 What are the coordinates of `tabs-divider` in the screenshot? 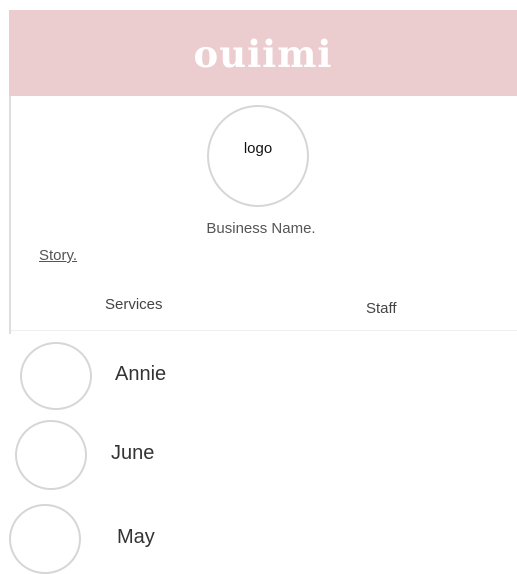 It's located at (264, 330).